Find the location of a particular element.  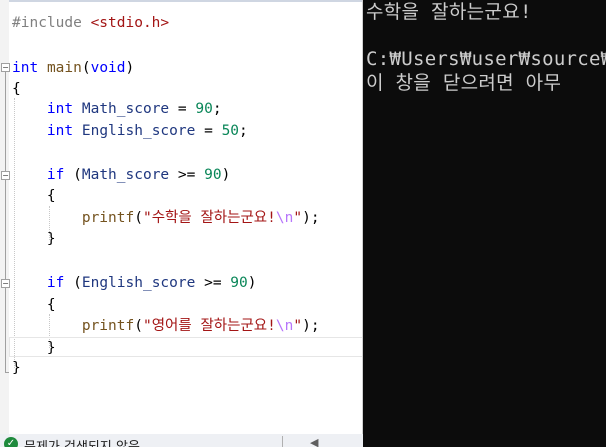

code-line: int main(void) is located at coordinates (73, 68).